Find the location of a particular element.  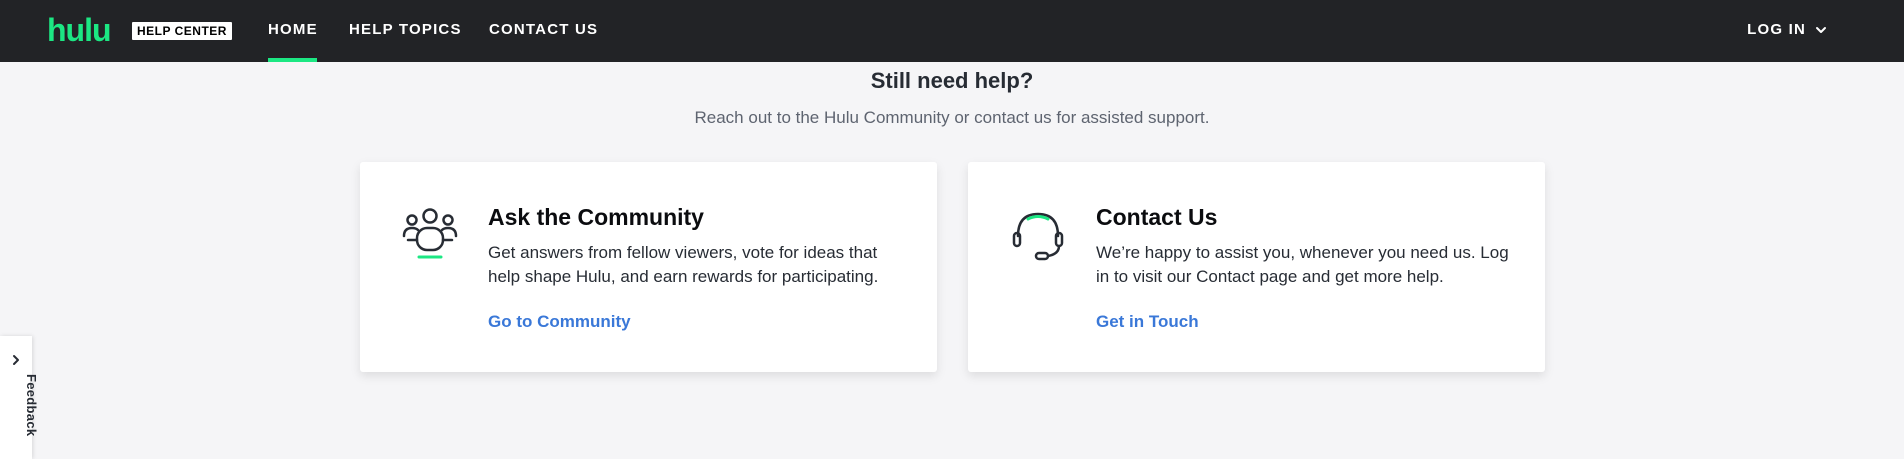

active-nav-indicator is located at coordinates (292, 60).